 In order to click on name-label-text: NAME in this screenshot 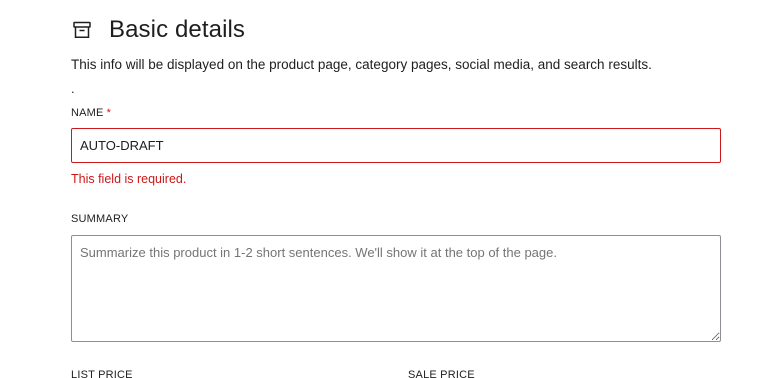, I will do `click(87, 113)`.